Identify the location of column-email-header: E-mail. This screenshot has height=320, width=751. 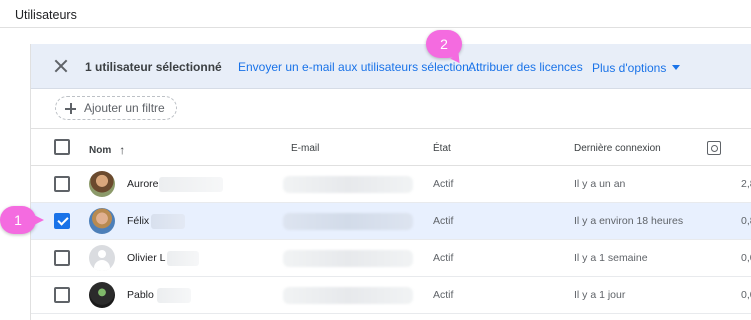
(305, 148).